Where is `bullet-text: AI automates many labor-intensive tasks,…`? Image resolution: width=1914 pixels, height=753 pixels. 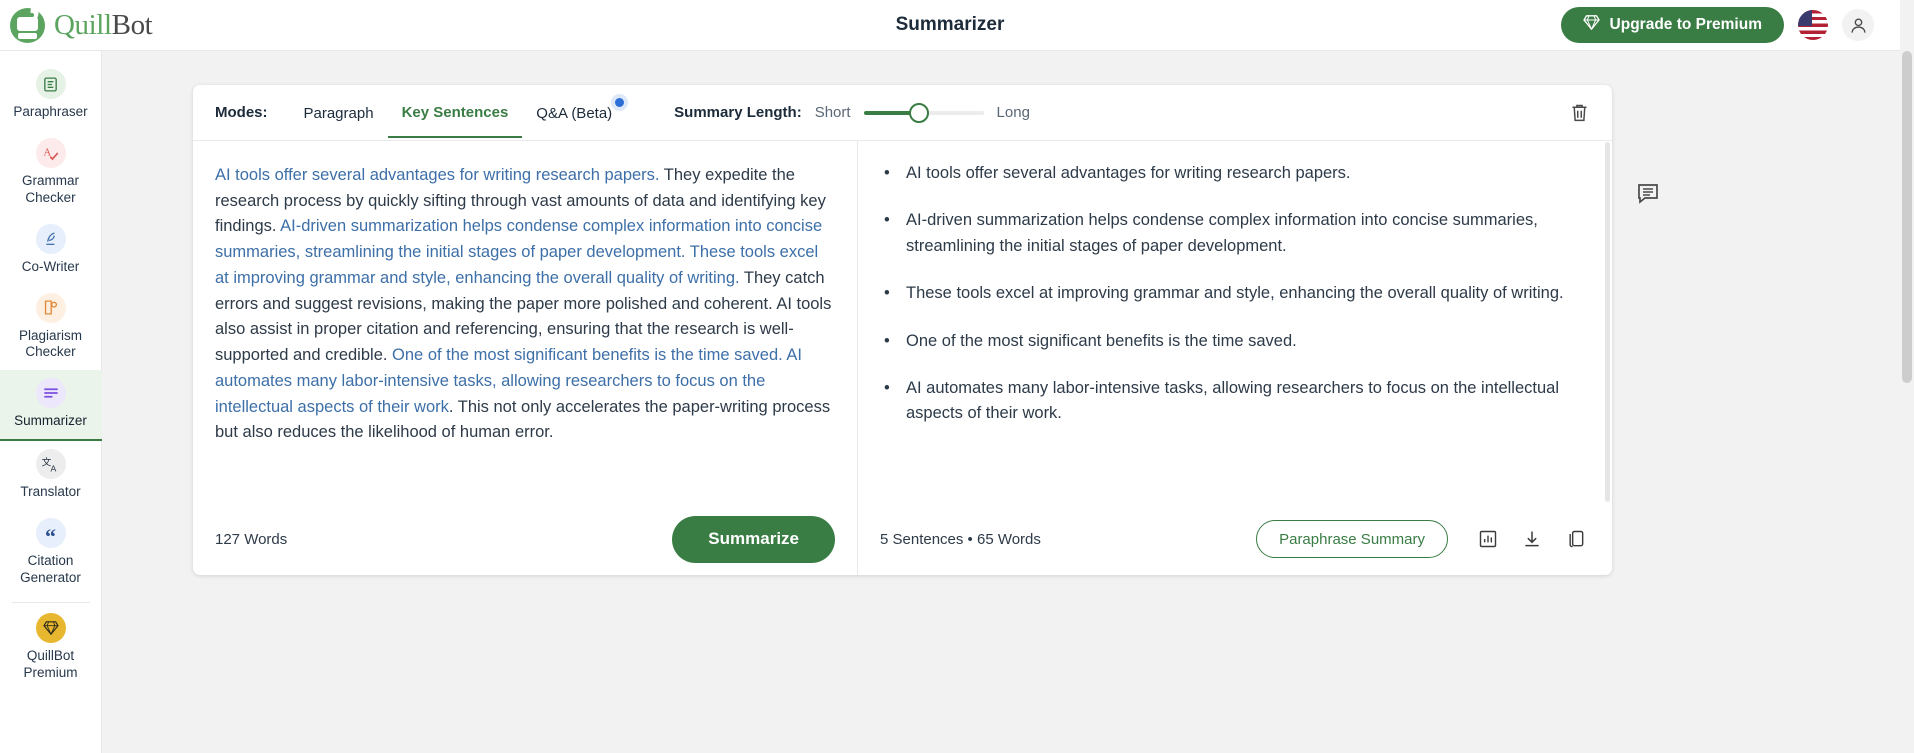
bullet-text: AI automates many labor-intensive tasks,… is located at coordinates (1232, 401).